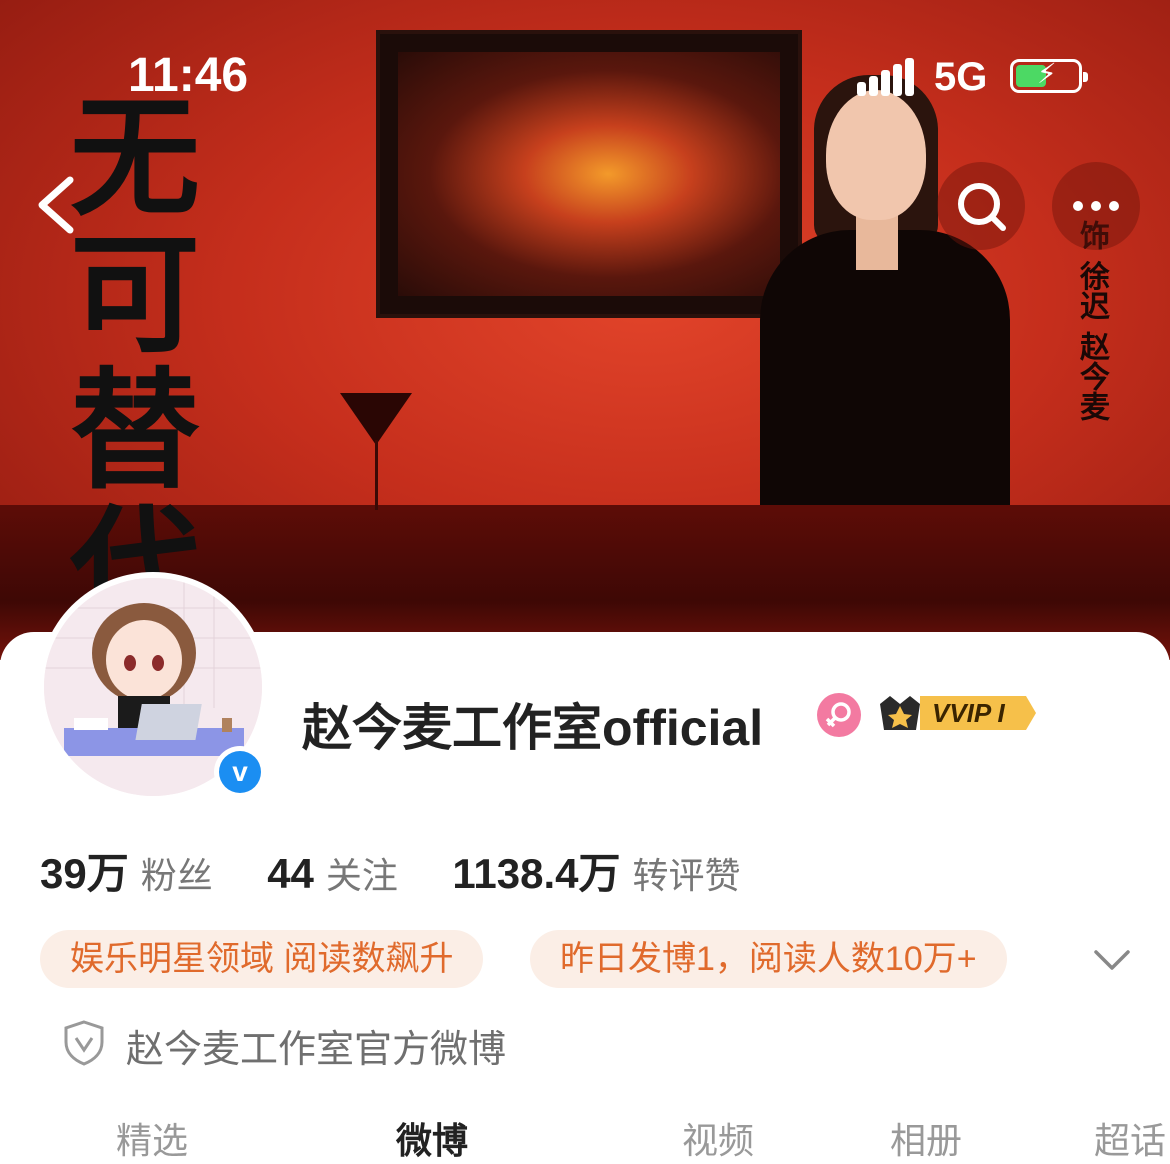  I want to click on profile-tabs: 精选 微博 视频 相册 超话, so click(585, 1136).